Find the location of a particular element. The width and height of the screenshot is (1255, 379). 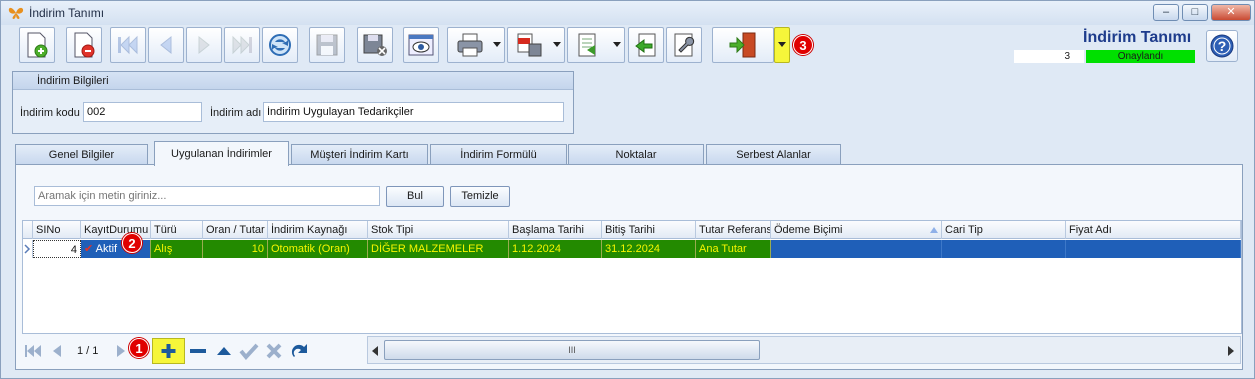

discount-code-label: İndirim kodu is located at coordinates (50, 113).